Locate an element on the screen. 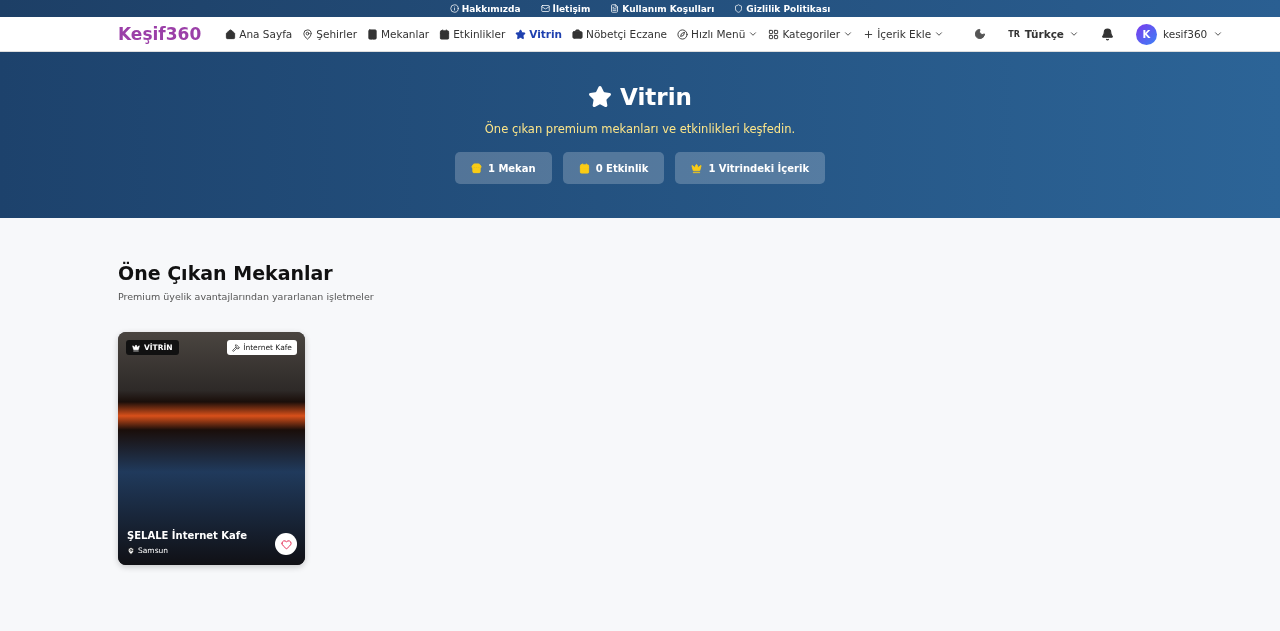 The image size is (1280, 631). notification-icon is located at coordinates (1107, 34).